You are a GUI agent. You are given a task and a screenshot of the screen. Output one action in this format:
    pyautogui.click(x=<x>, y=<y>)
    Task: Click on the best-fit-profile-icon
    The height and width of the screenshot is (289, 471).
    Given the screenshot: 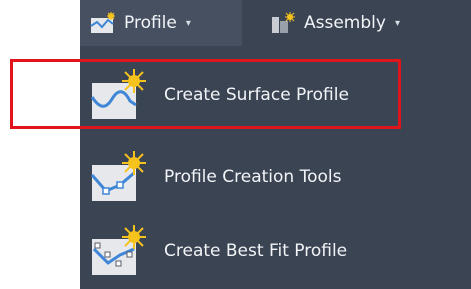 What is the action you would take?
    pyautogui.click(x=119, y=250)
    